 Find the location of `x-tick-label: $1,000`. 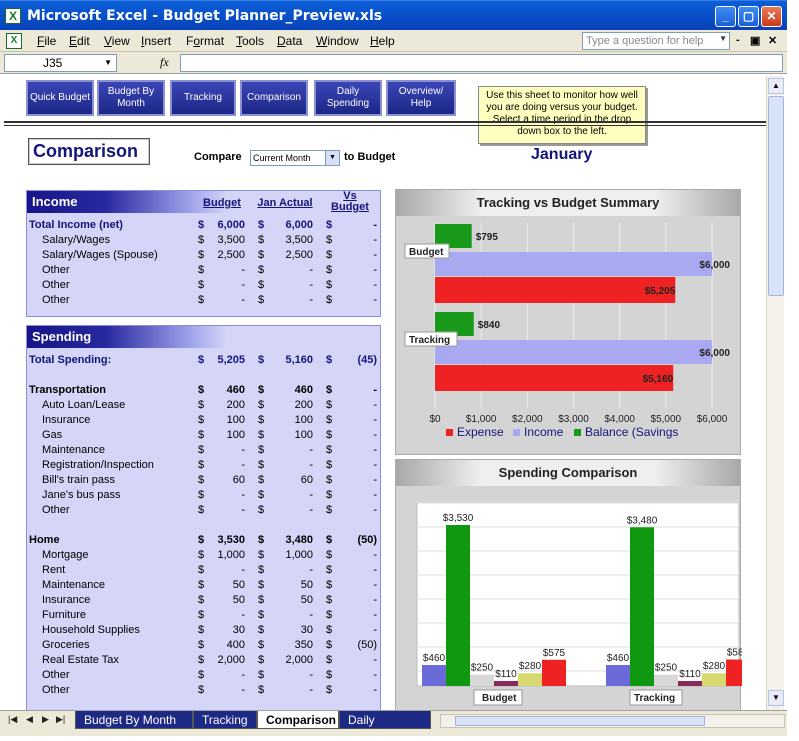

x-tick-label: $1,000 is located at coordinates (481, 419).